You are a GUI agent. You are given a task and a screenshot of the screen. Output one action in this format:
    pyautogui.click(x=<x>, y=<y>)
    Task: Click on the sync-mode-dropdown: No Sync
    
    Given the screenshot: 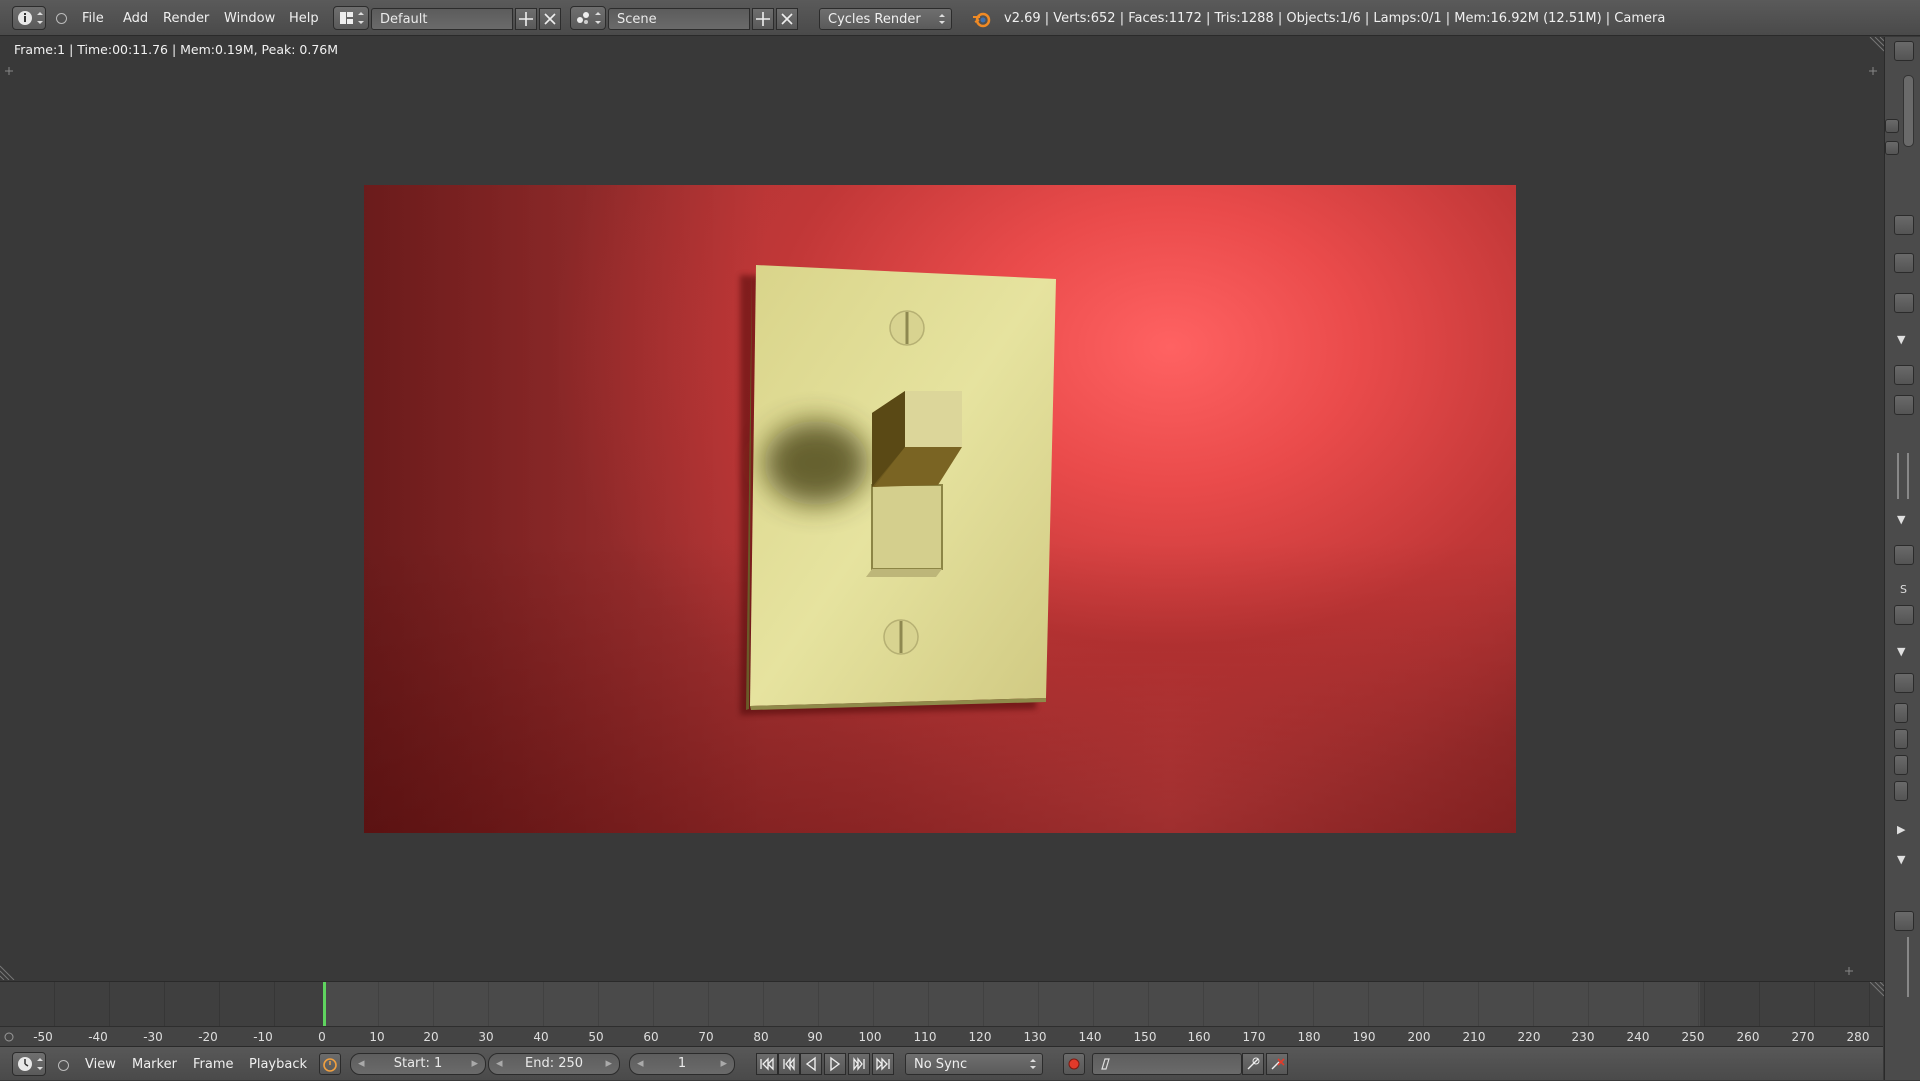 What is the action you would take?
    pyautogui.click(x=974, y=1064)
    